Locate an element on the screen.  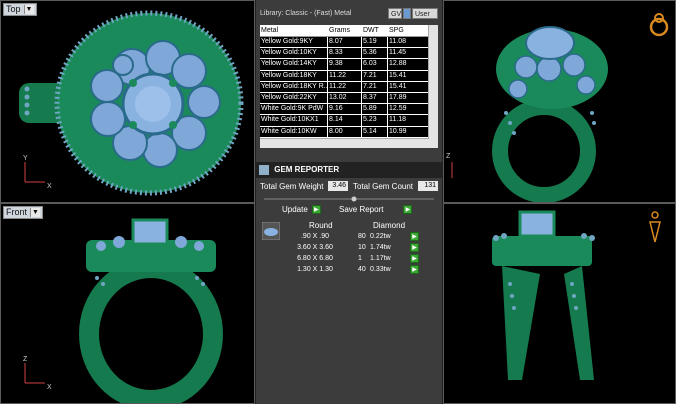
metal-cell: Yellow Gold:18KY is located at coordinates (294, 75).